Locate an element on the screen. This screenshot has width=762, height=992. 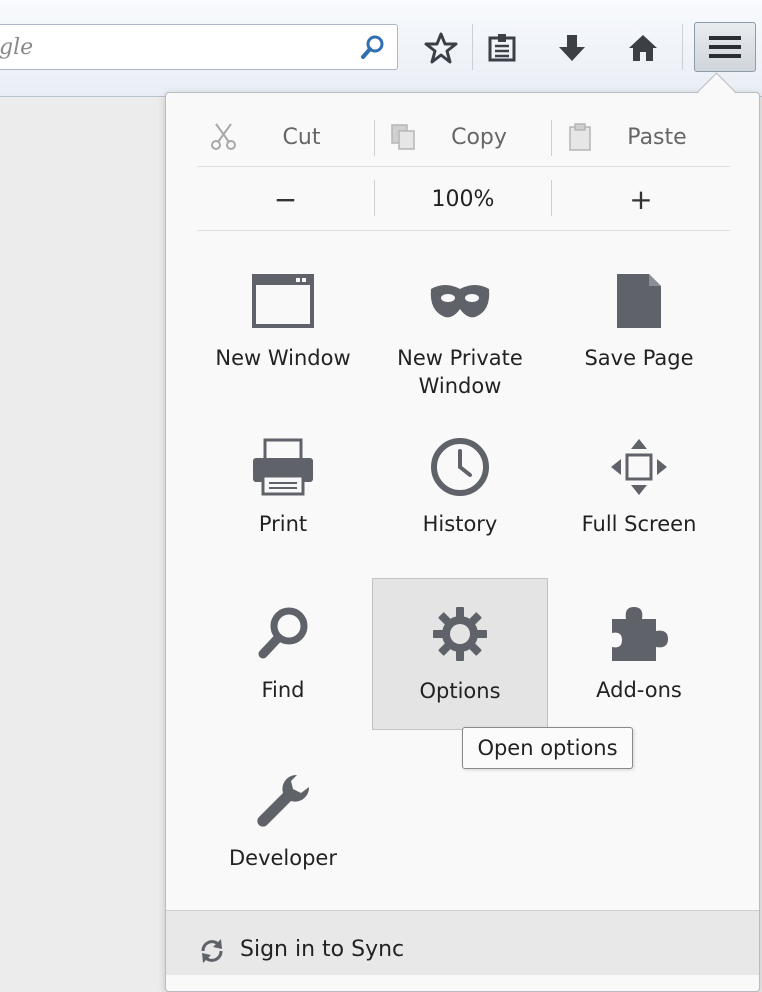
zoom-level: 100% is located at coordinates (463, 199).